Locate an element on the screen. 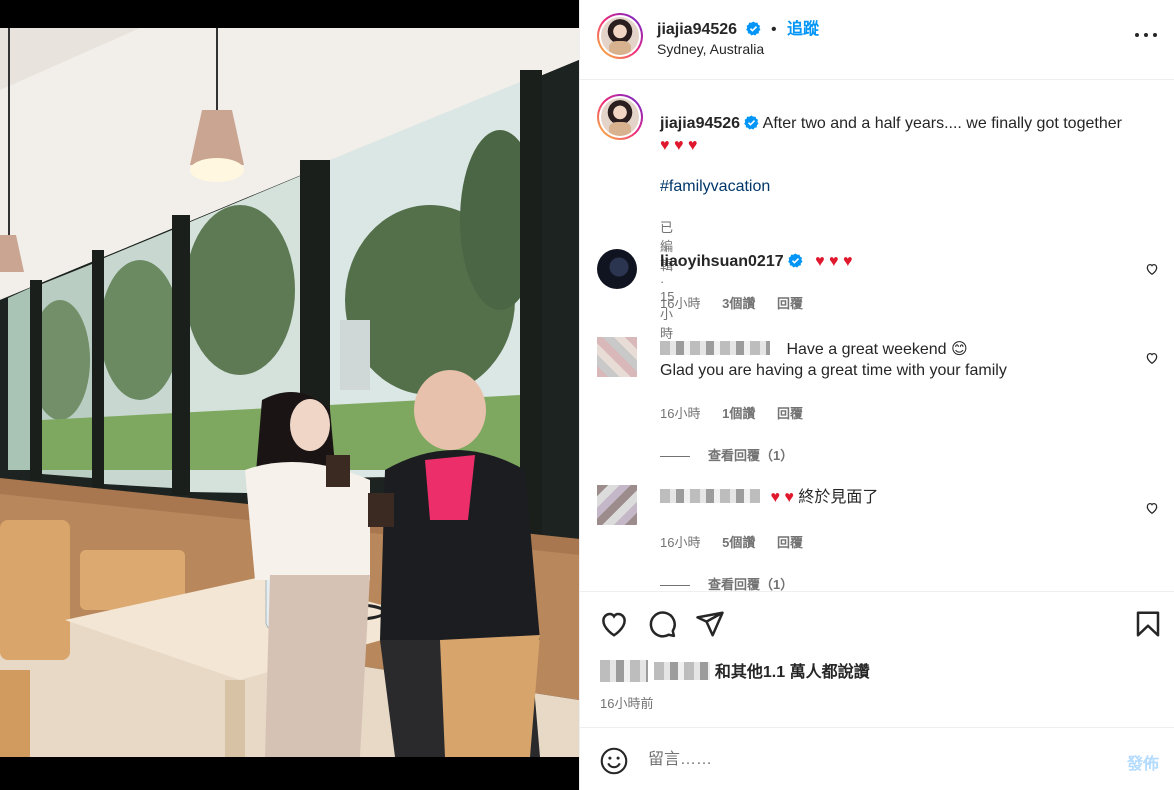 The height and width of the screenshot is (790, 1174). more-options-icon is located at coordinates (1146, 35).